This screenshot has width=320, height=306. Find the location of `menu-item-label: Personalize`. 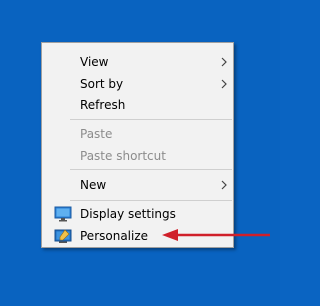

menu-item-label: Personalize is located at coordinates (114, 236).